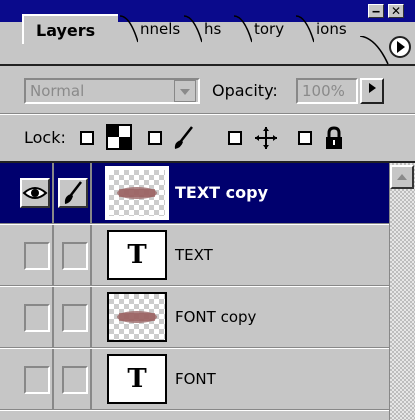 The width and height of the screenshot is (415, 420). I want to click on tab-channels-label: nnels, so click(160, 29).